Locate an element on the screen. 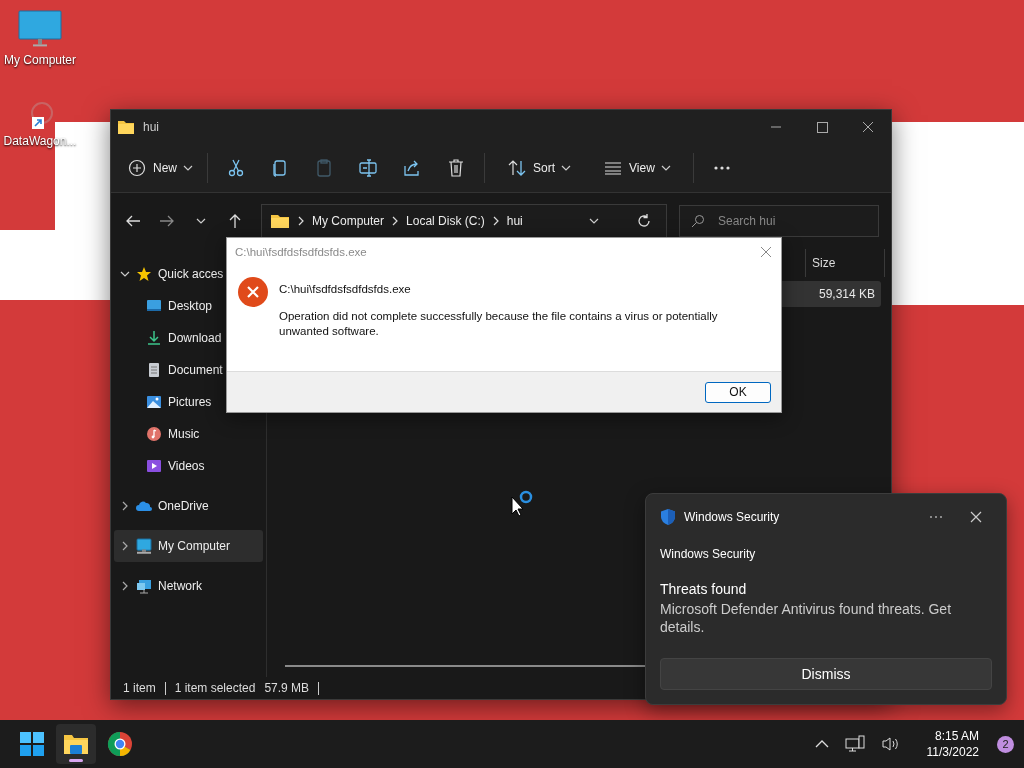  monitor-icon is located at coordinates (144, 546).